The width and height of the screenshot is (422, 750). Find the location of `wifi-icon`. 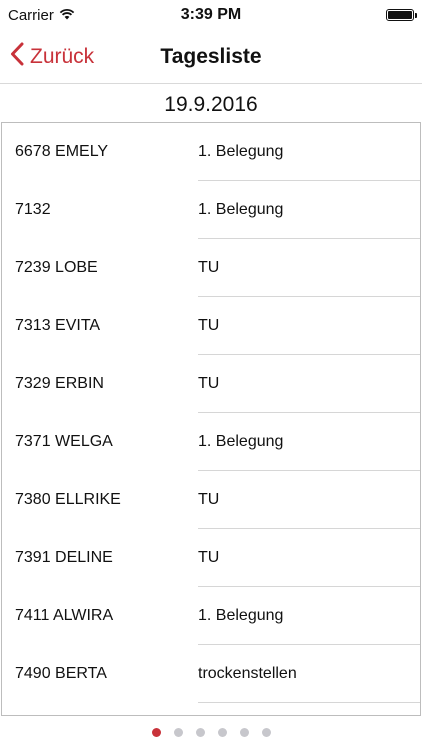

wifi-icon is located at coordinates (67, 15).